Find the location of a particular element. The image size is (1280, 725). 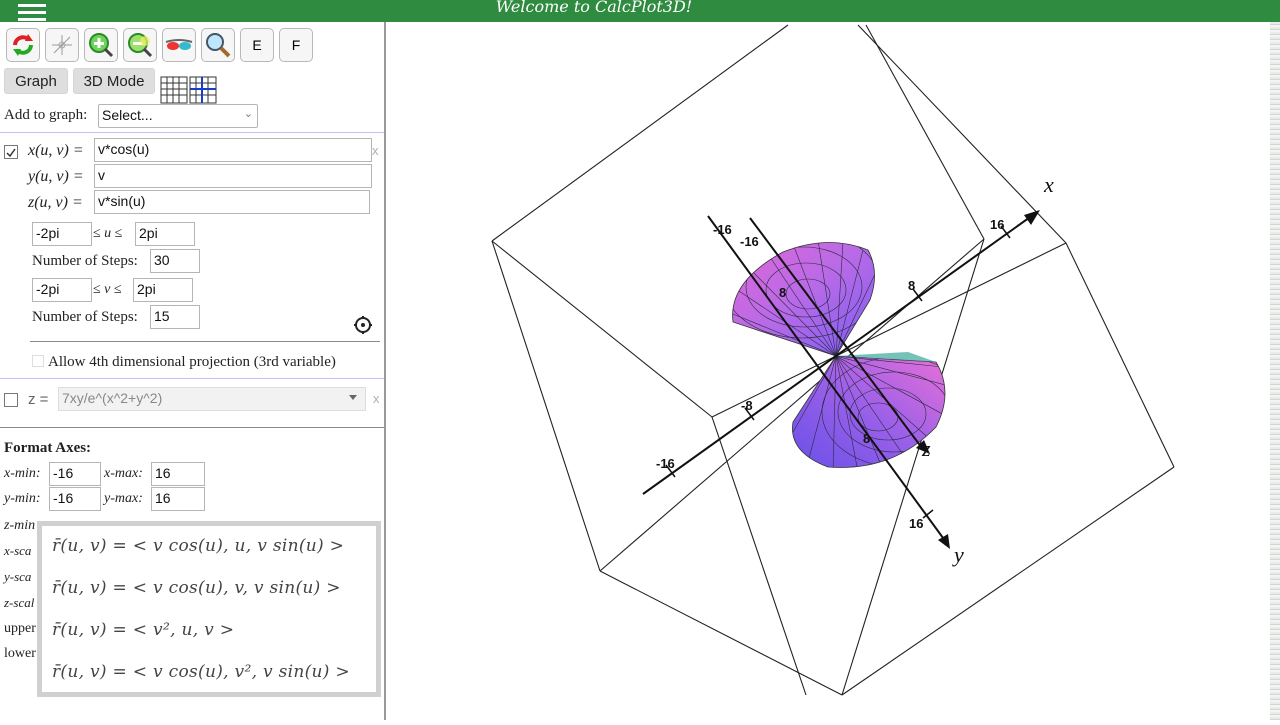

grid-icon is located at coordinates (174, 90).